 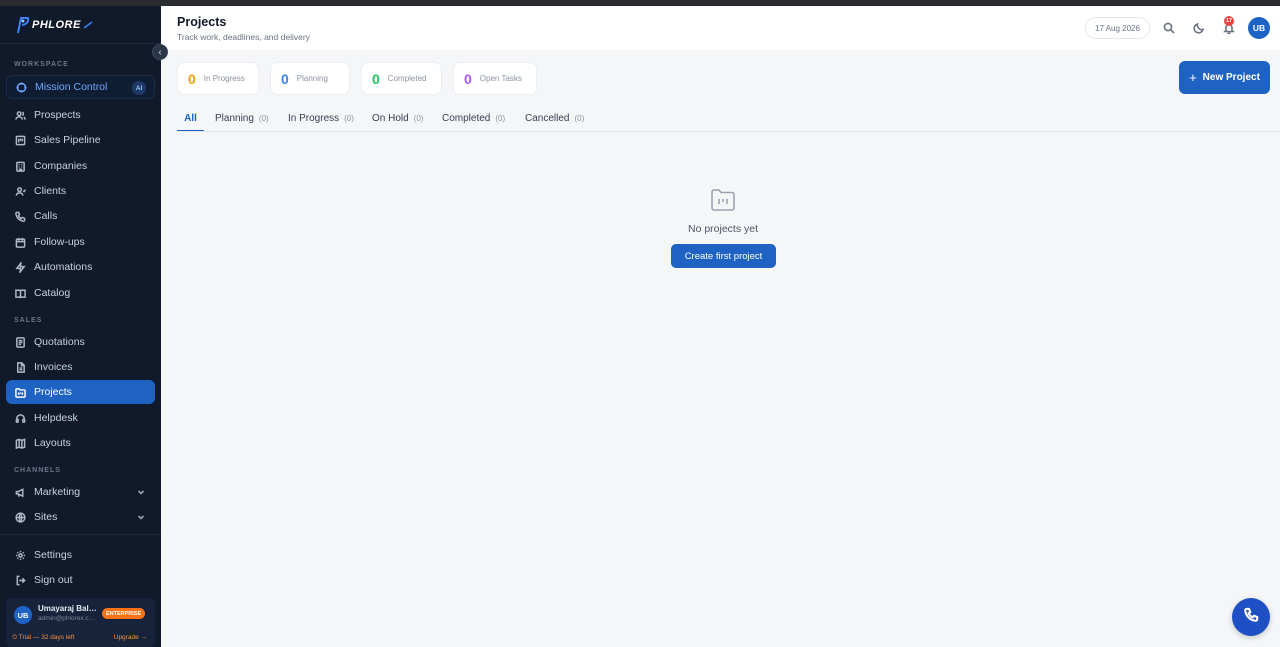 I want to click on new-project-button: + New Project, so click(x=1224, y=77).